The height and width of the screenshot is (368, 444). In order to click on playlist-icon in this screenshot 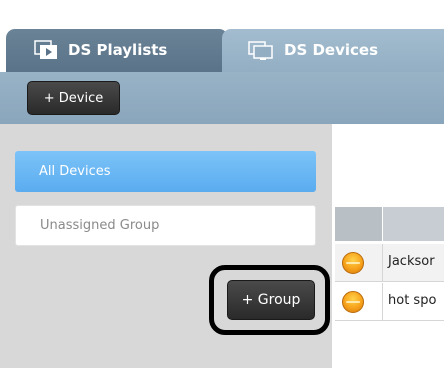, I will do `click(47, 50)`.